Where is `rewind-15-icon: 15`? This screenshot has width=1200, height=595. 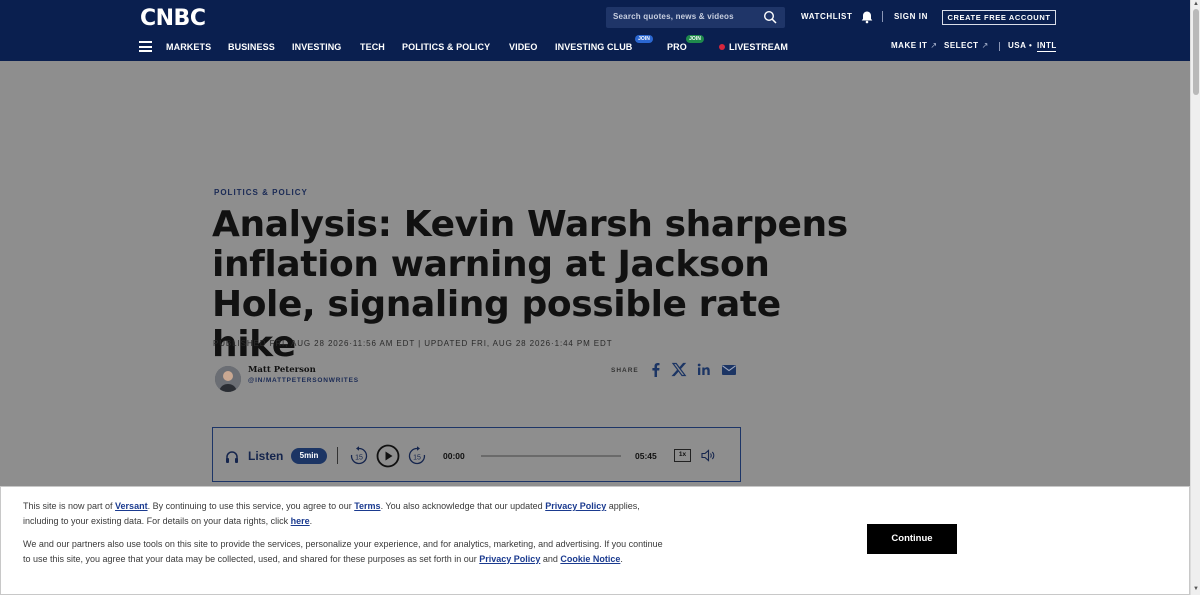
rewind-15-icon: 15 is located at coordinates (359, 456).